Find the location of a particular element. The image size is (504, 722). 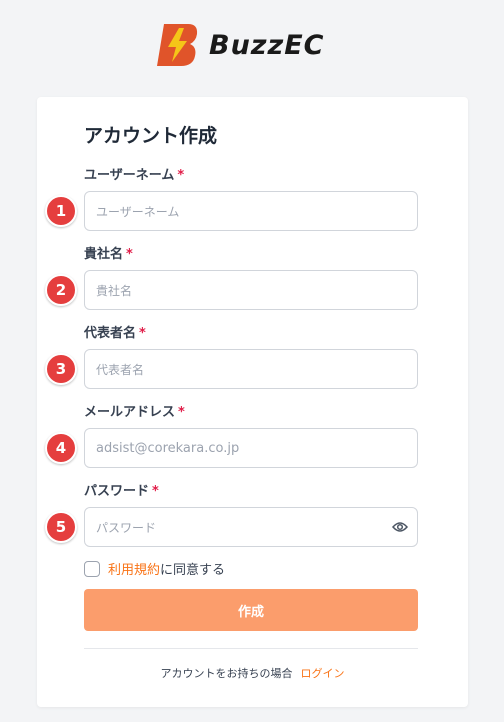

step-badge-1: 1 is located at coordinates (61, 211).